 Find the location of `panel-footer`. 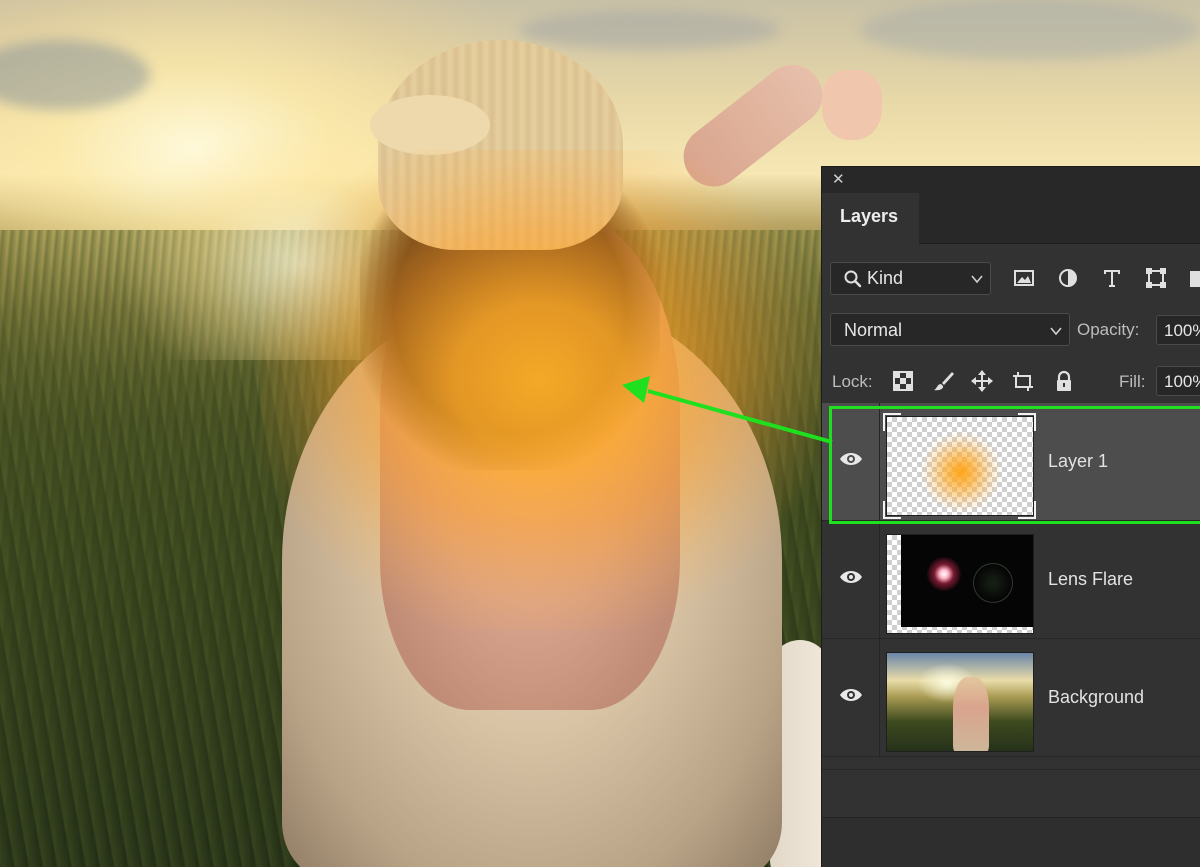

panel-footer is located at coordinates (1011, 842).